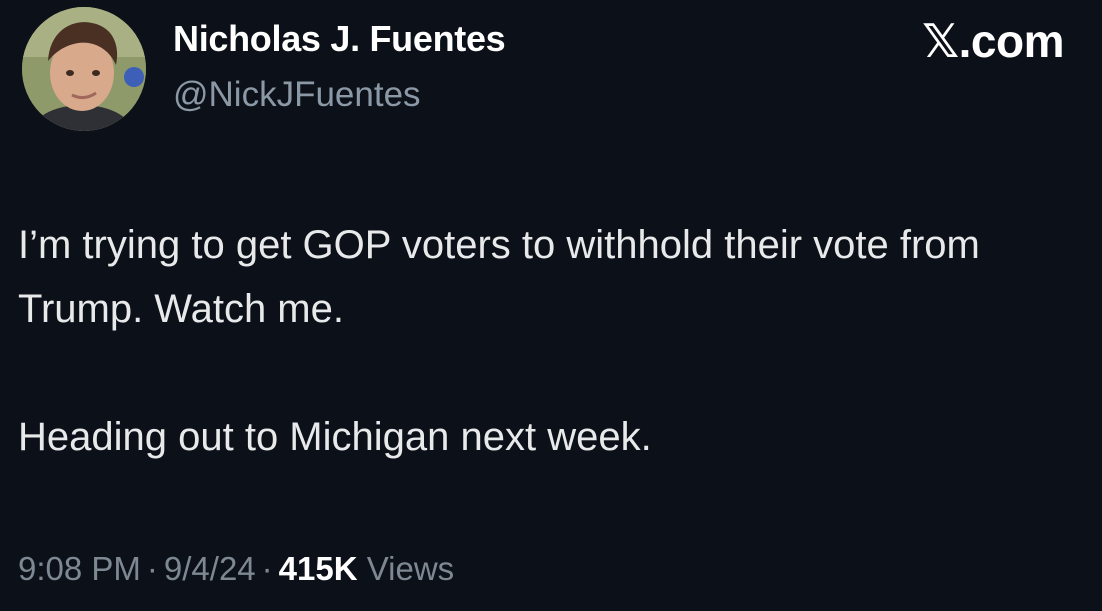  What do you see at coordinates (335, 437) in the screenshot?
I see `tweet-paragraph-2: Heading out to Michigan next week.` at bounding box center [335, 437].